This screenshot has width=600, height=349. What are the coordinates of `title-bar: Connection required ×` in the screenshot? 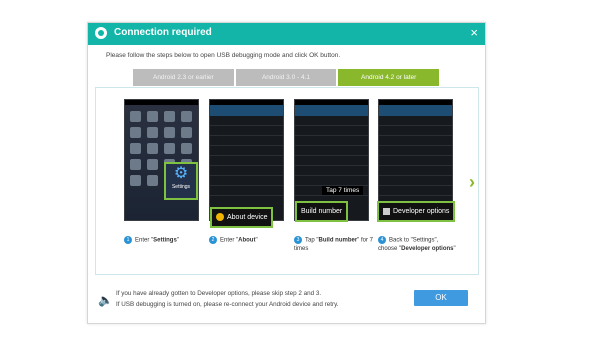 It's located at (286, 34).